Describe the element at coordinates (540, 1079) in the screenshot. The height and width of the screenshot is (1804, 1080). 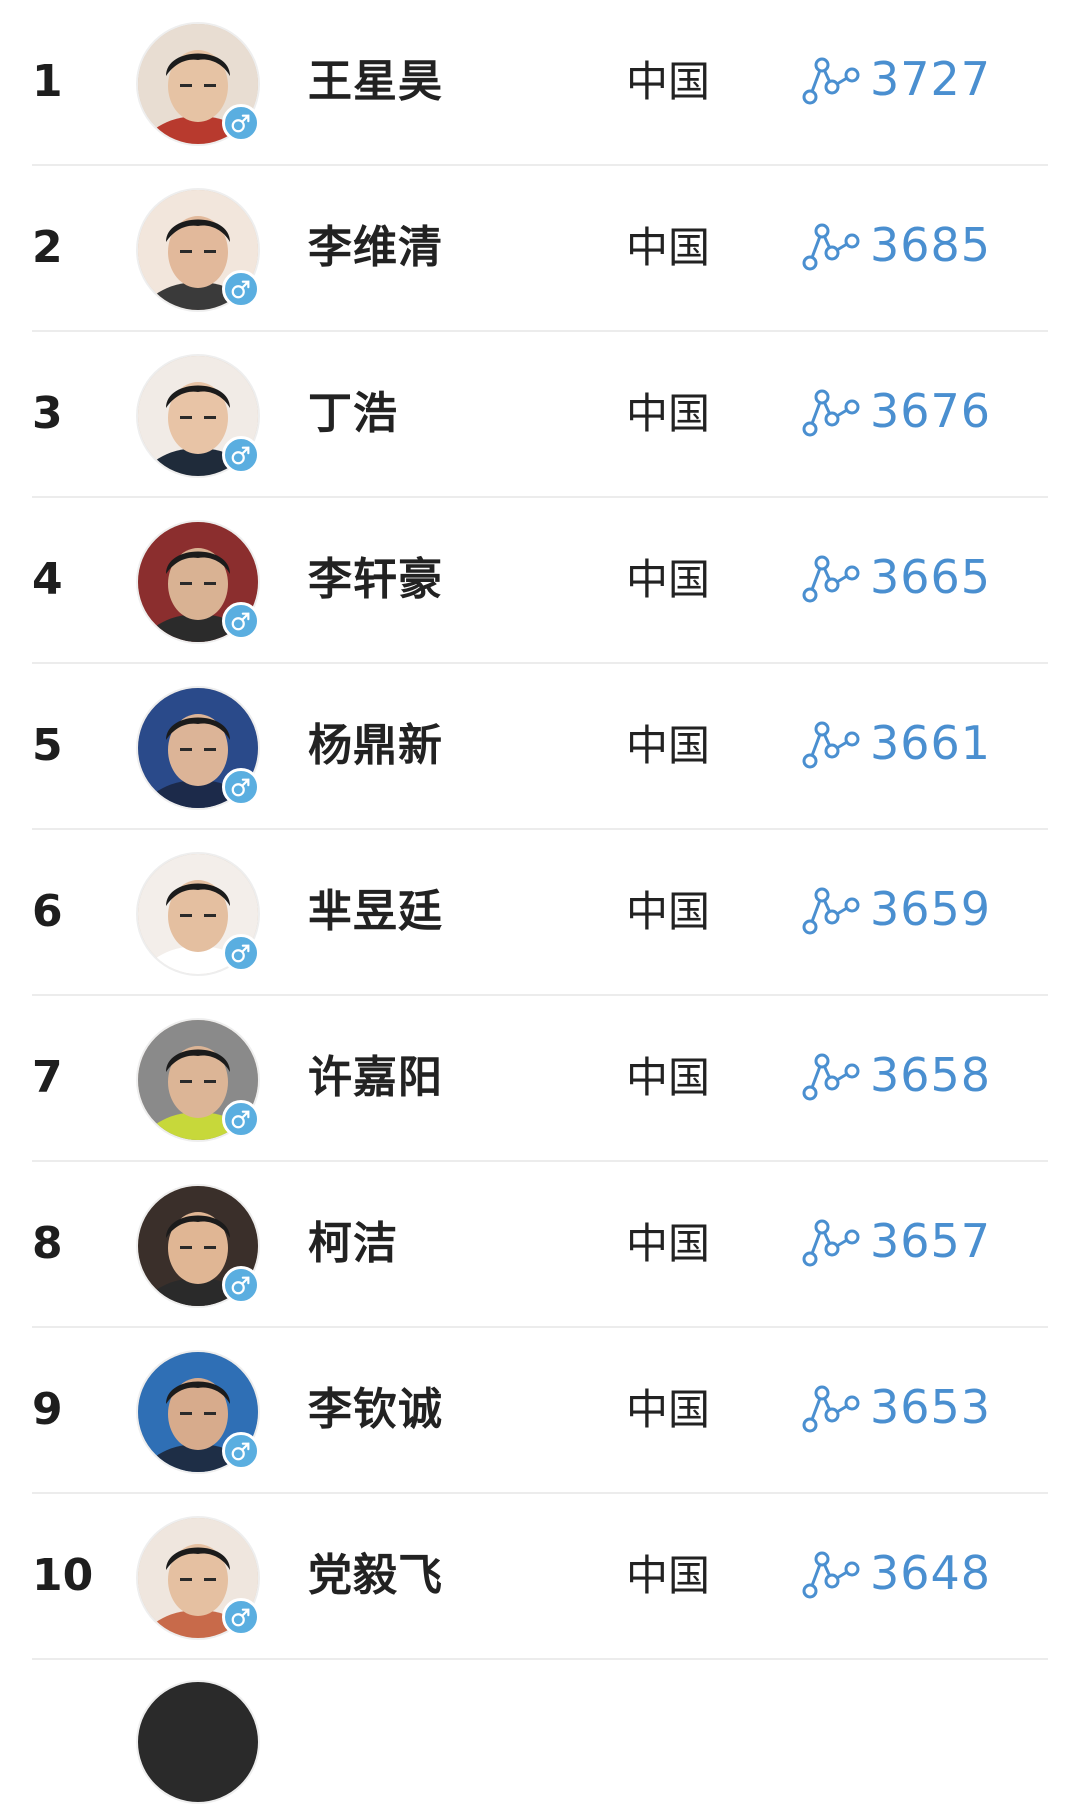
I see `player-row: 7 许嘉阳 中国 3658` at that location.